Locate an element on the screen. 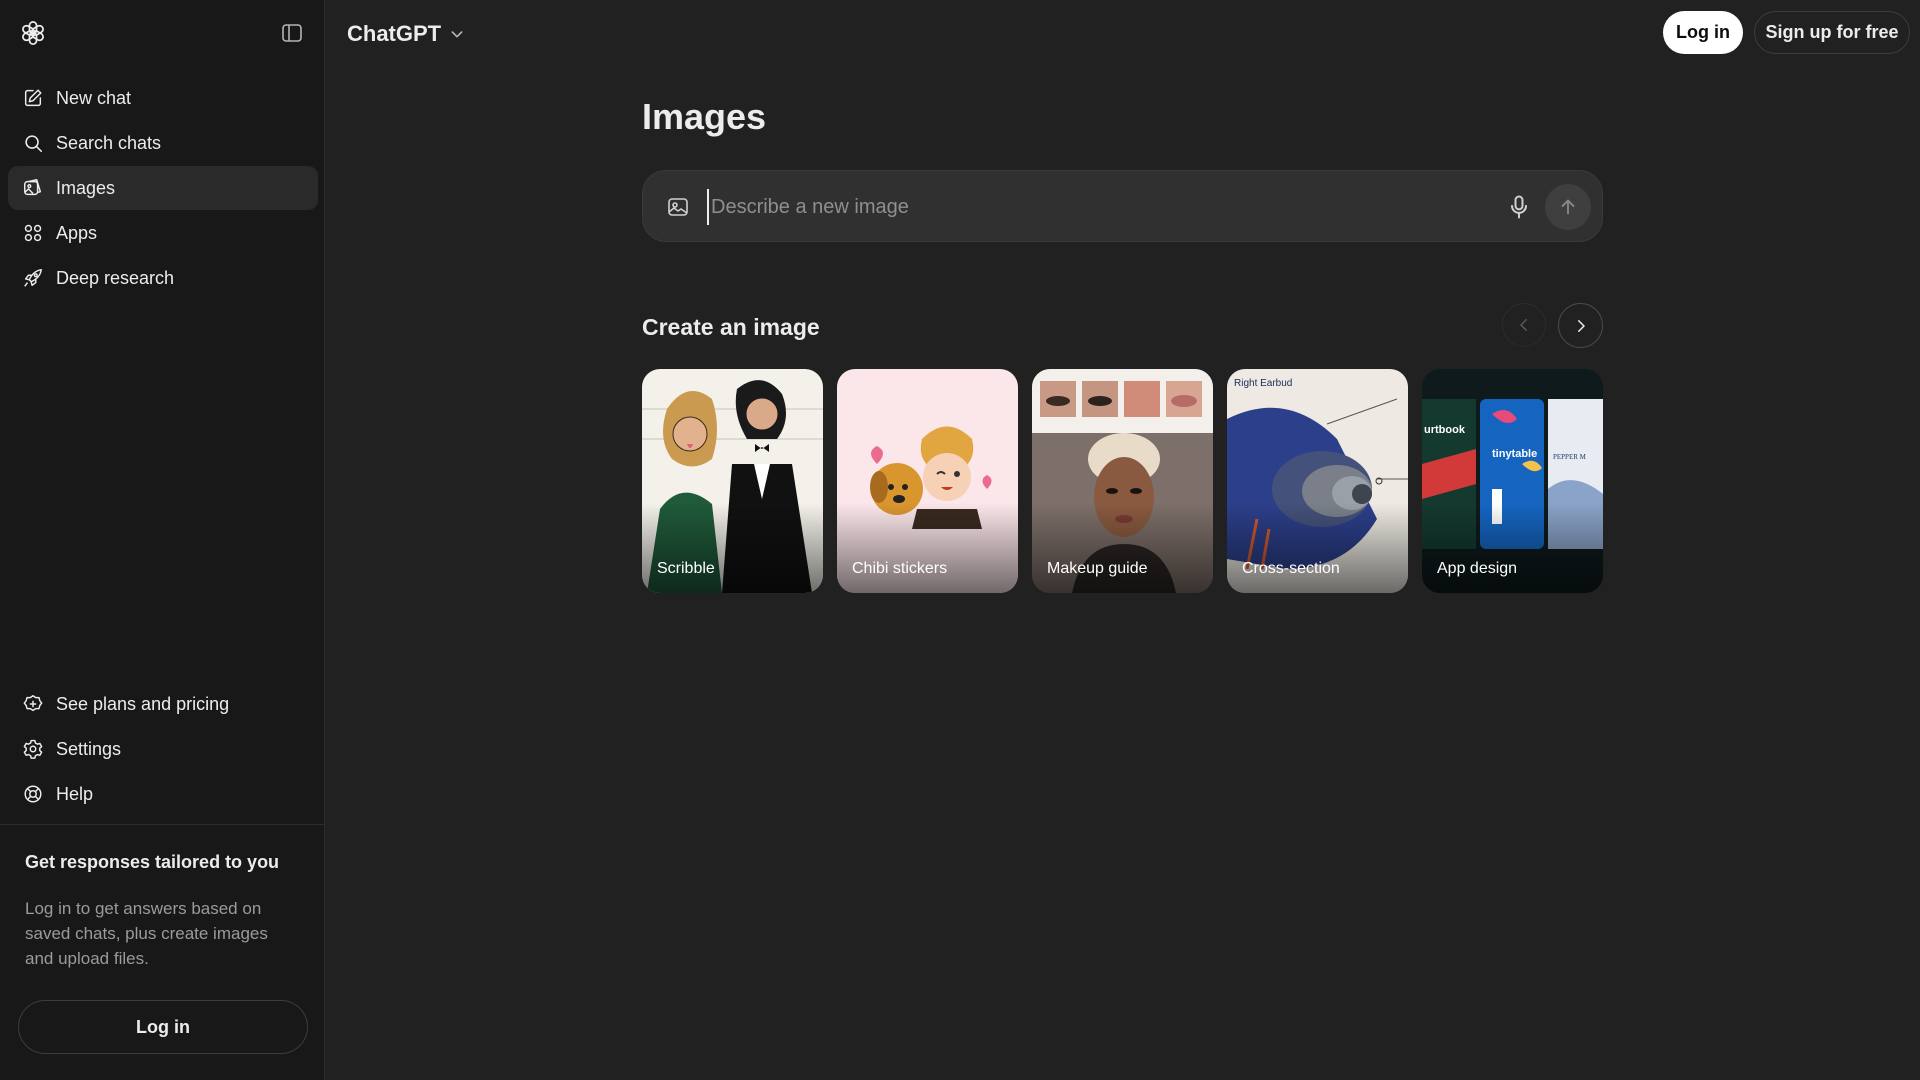 The width and height of the screenshot is (1920, 1080). plans-icon is located at coordinates (33, 703).